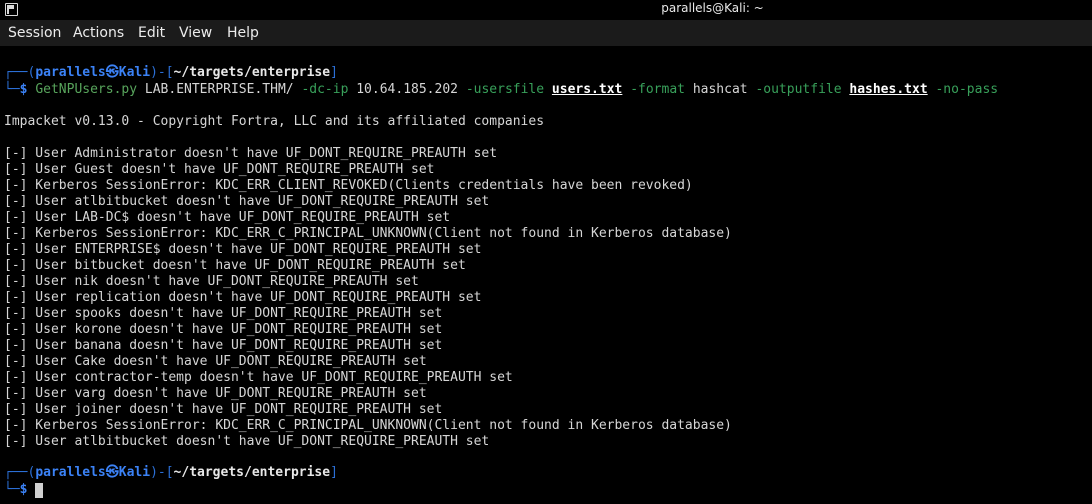 This screenshot has height=504, width=1092. What do you see at coordinates (243, 33) in the screenshot?
I see `menu-help: Help` at bounding box center [243, 33].